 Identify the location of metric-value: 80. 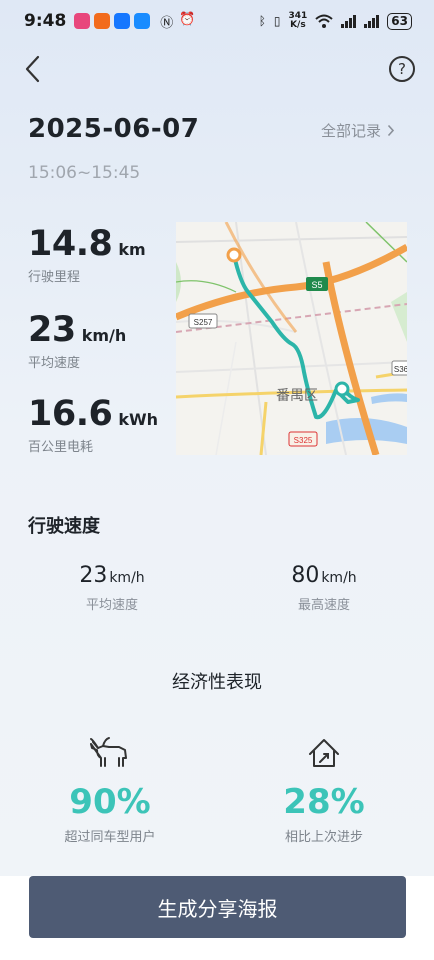
(305, 575).